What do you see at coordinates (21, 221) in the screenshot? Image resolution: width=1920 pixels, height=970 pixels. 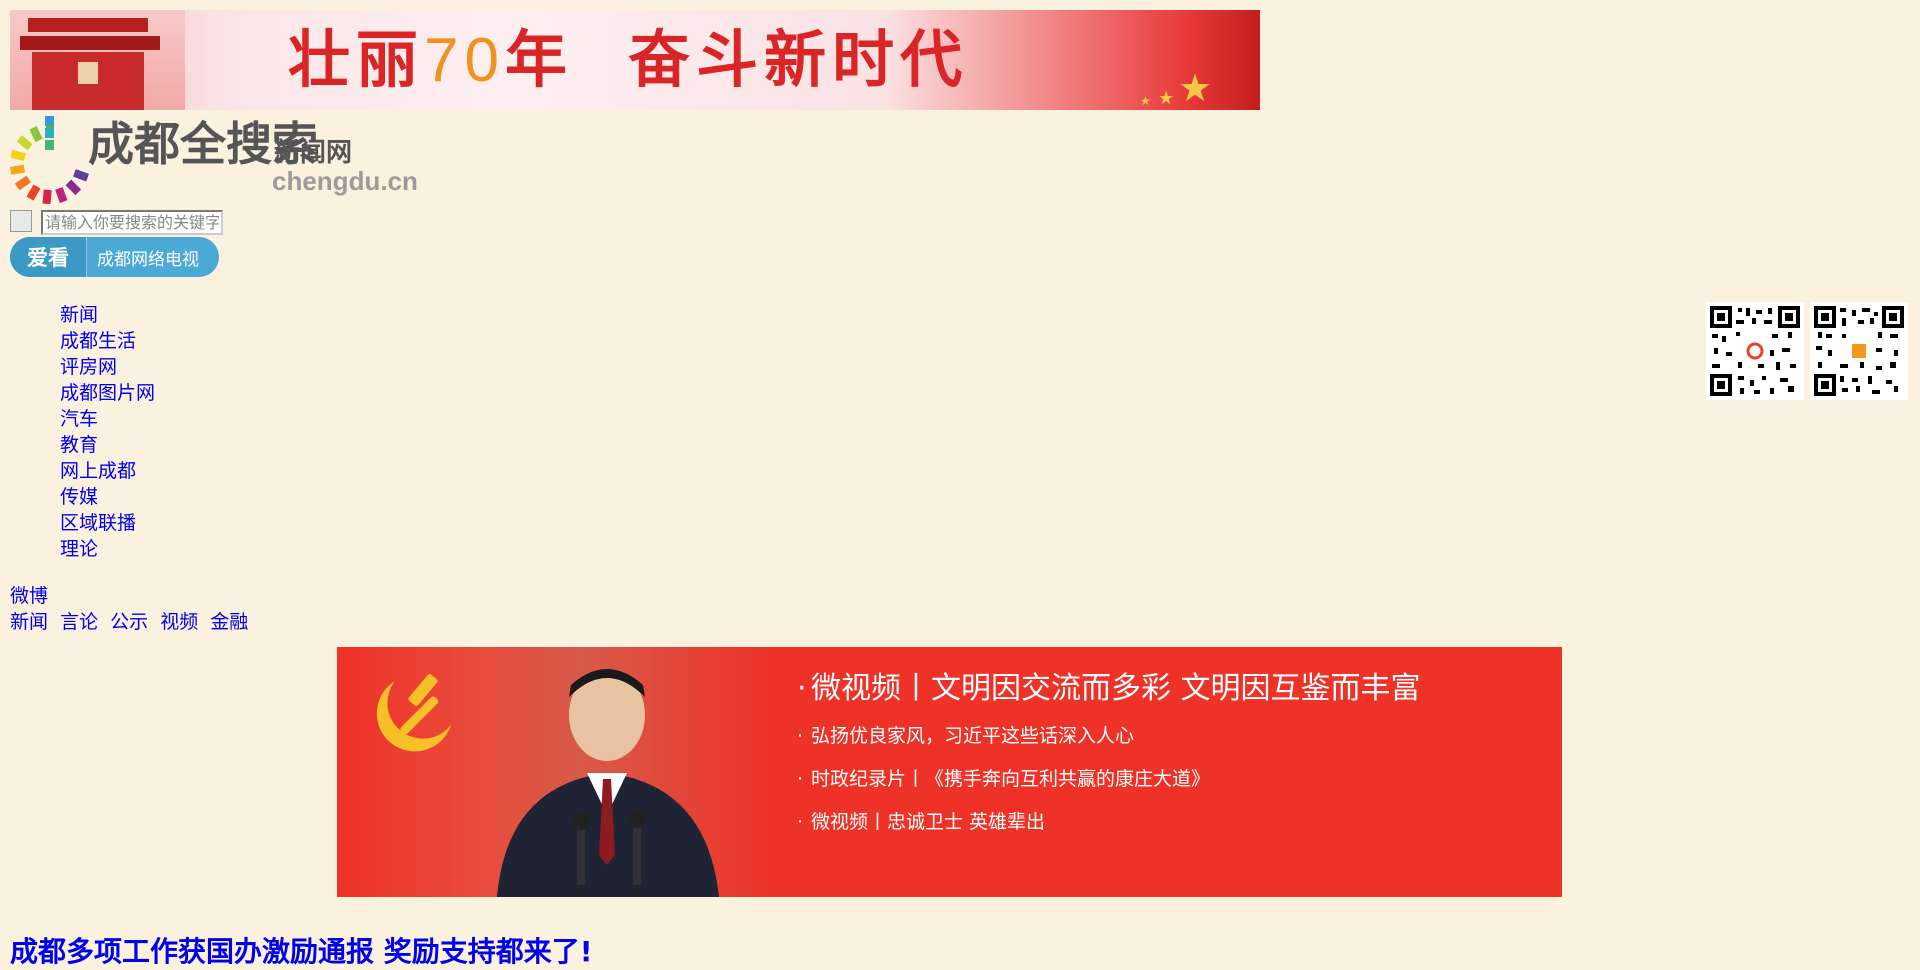 I see `search-submit-button` at bounding box center [21, 221].